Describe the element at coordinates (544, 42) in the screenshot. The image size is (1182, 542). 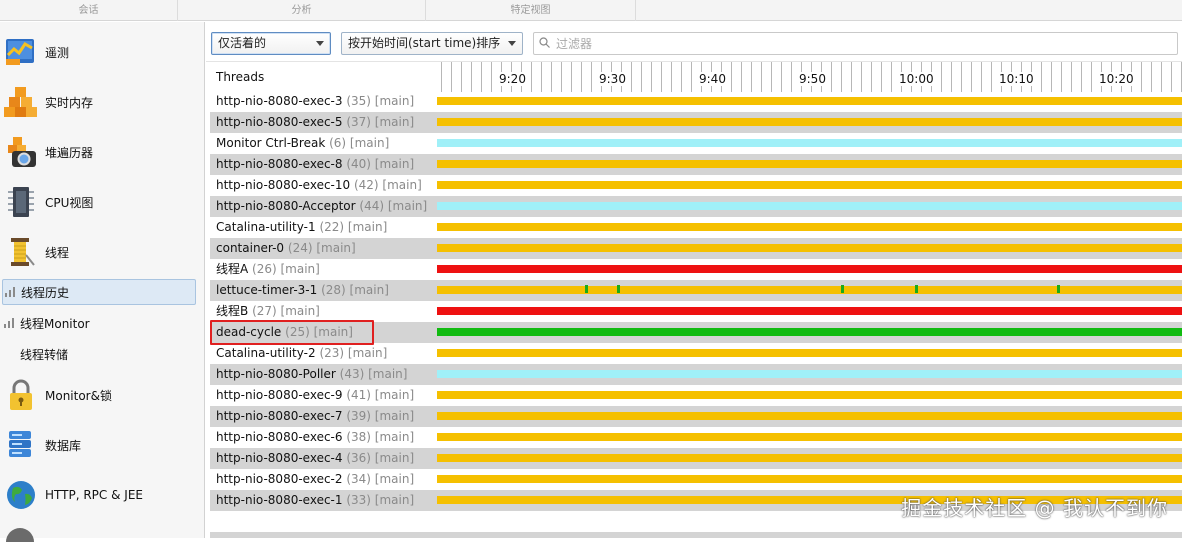
I see `search-icon` at that location.